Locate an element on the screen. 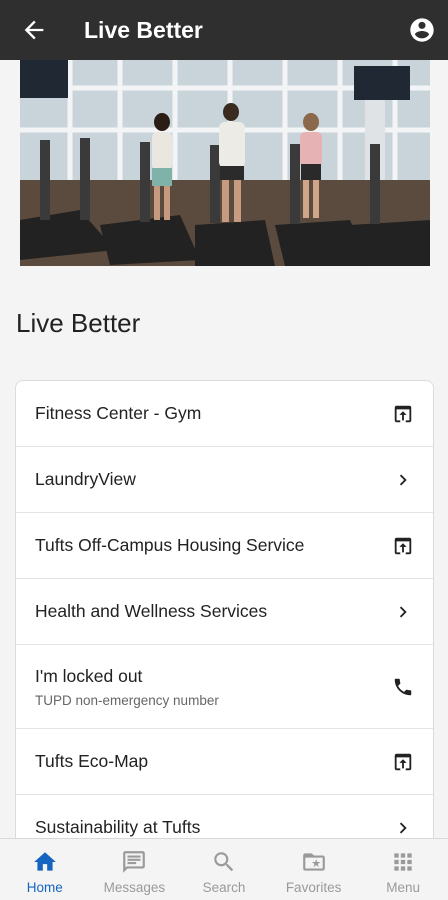  list-item-off-campus-housing: Tufts Off-Campus Housing Service is located at coordinates (224, 546).